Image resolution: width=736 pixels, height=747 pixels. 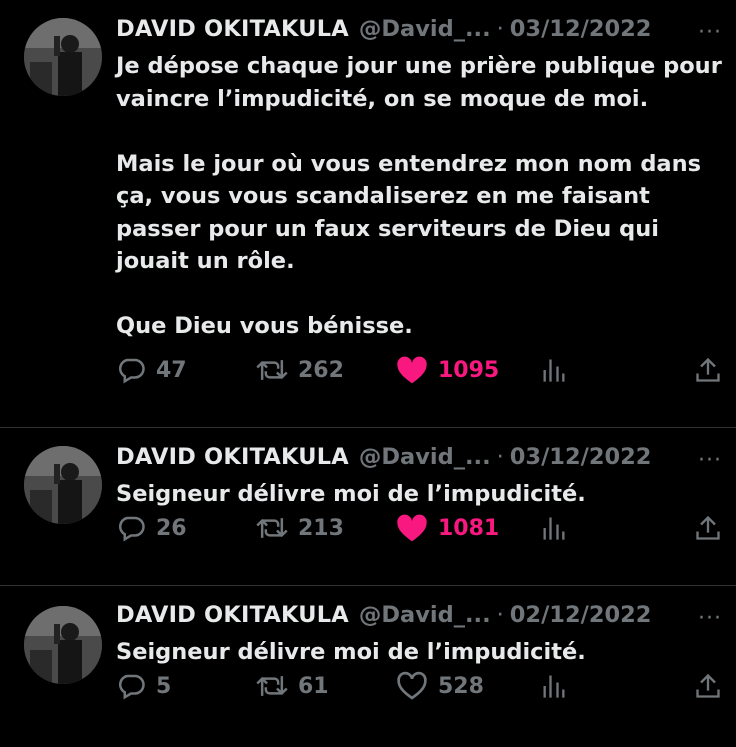 I want to click on like-count: 1095, so click(x=469, y=370).